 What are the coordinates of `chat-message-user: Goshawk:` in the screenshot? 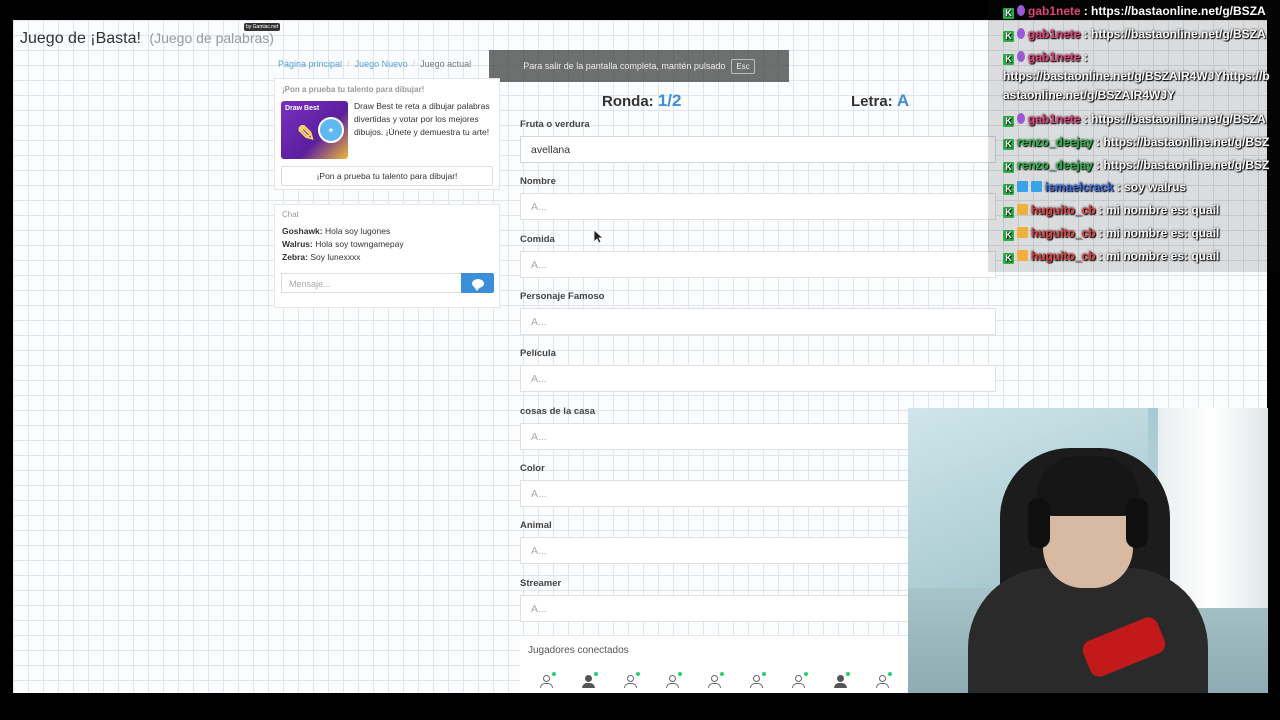 It's located at (302, 231).